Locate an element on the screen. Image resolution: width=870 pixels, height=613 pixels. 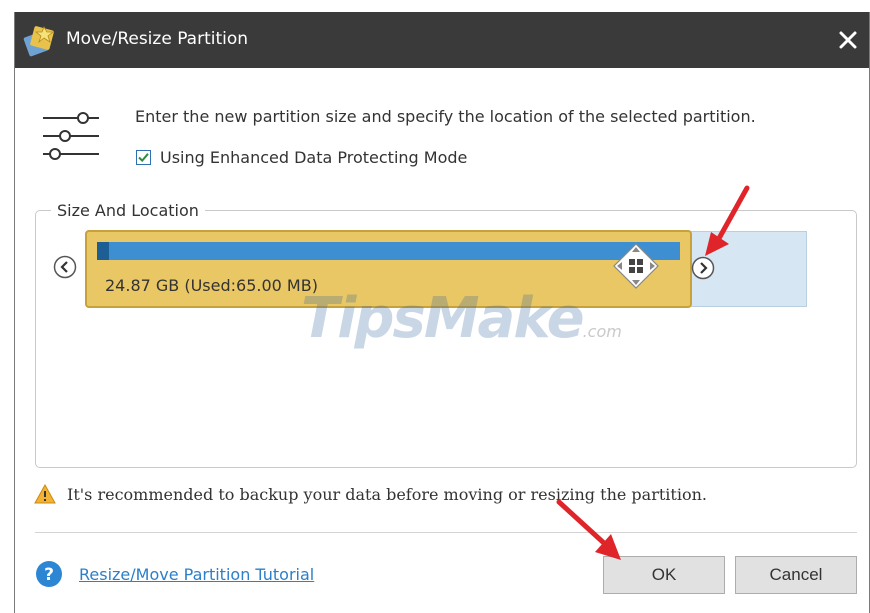
ok-button: OK is located at coordinates (664, 575).